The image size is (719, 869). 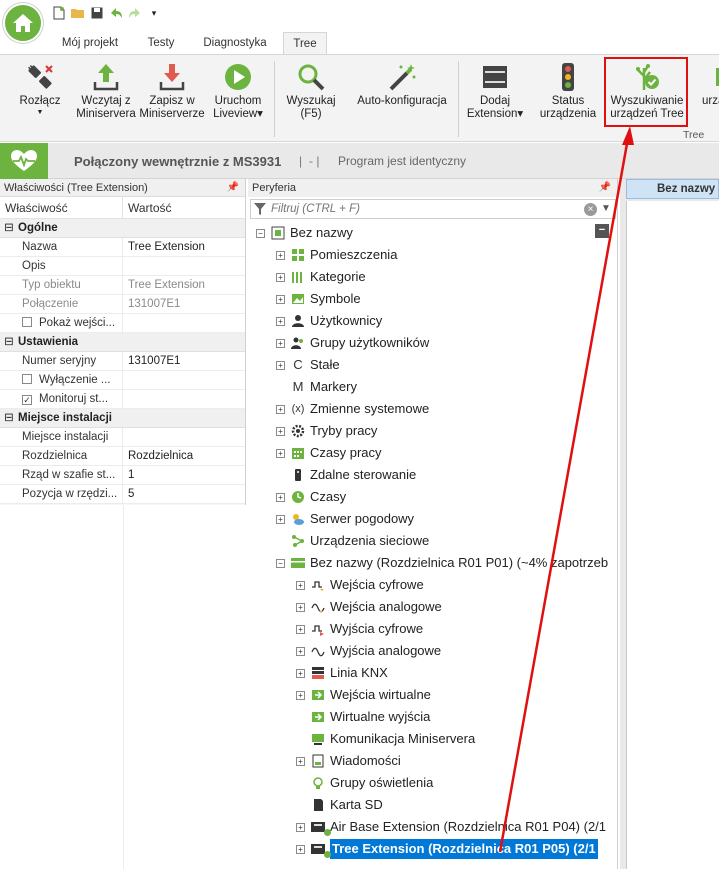 I want to click on column-header-property: Właściwość, so click(x=61, y=207).